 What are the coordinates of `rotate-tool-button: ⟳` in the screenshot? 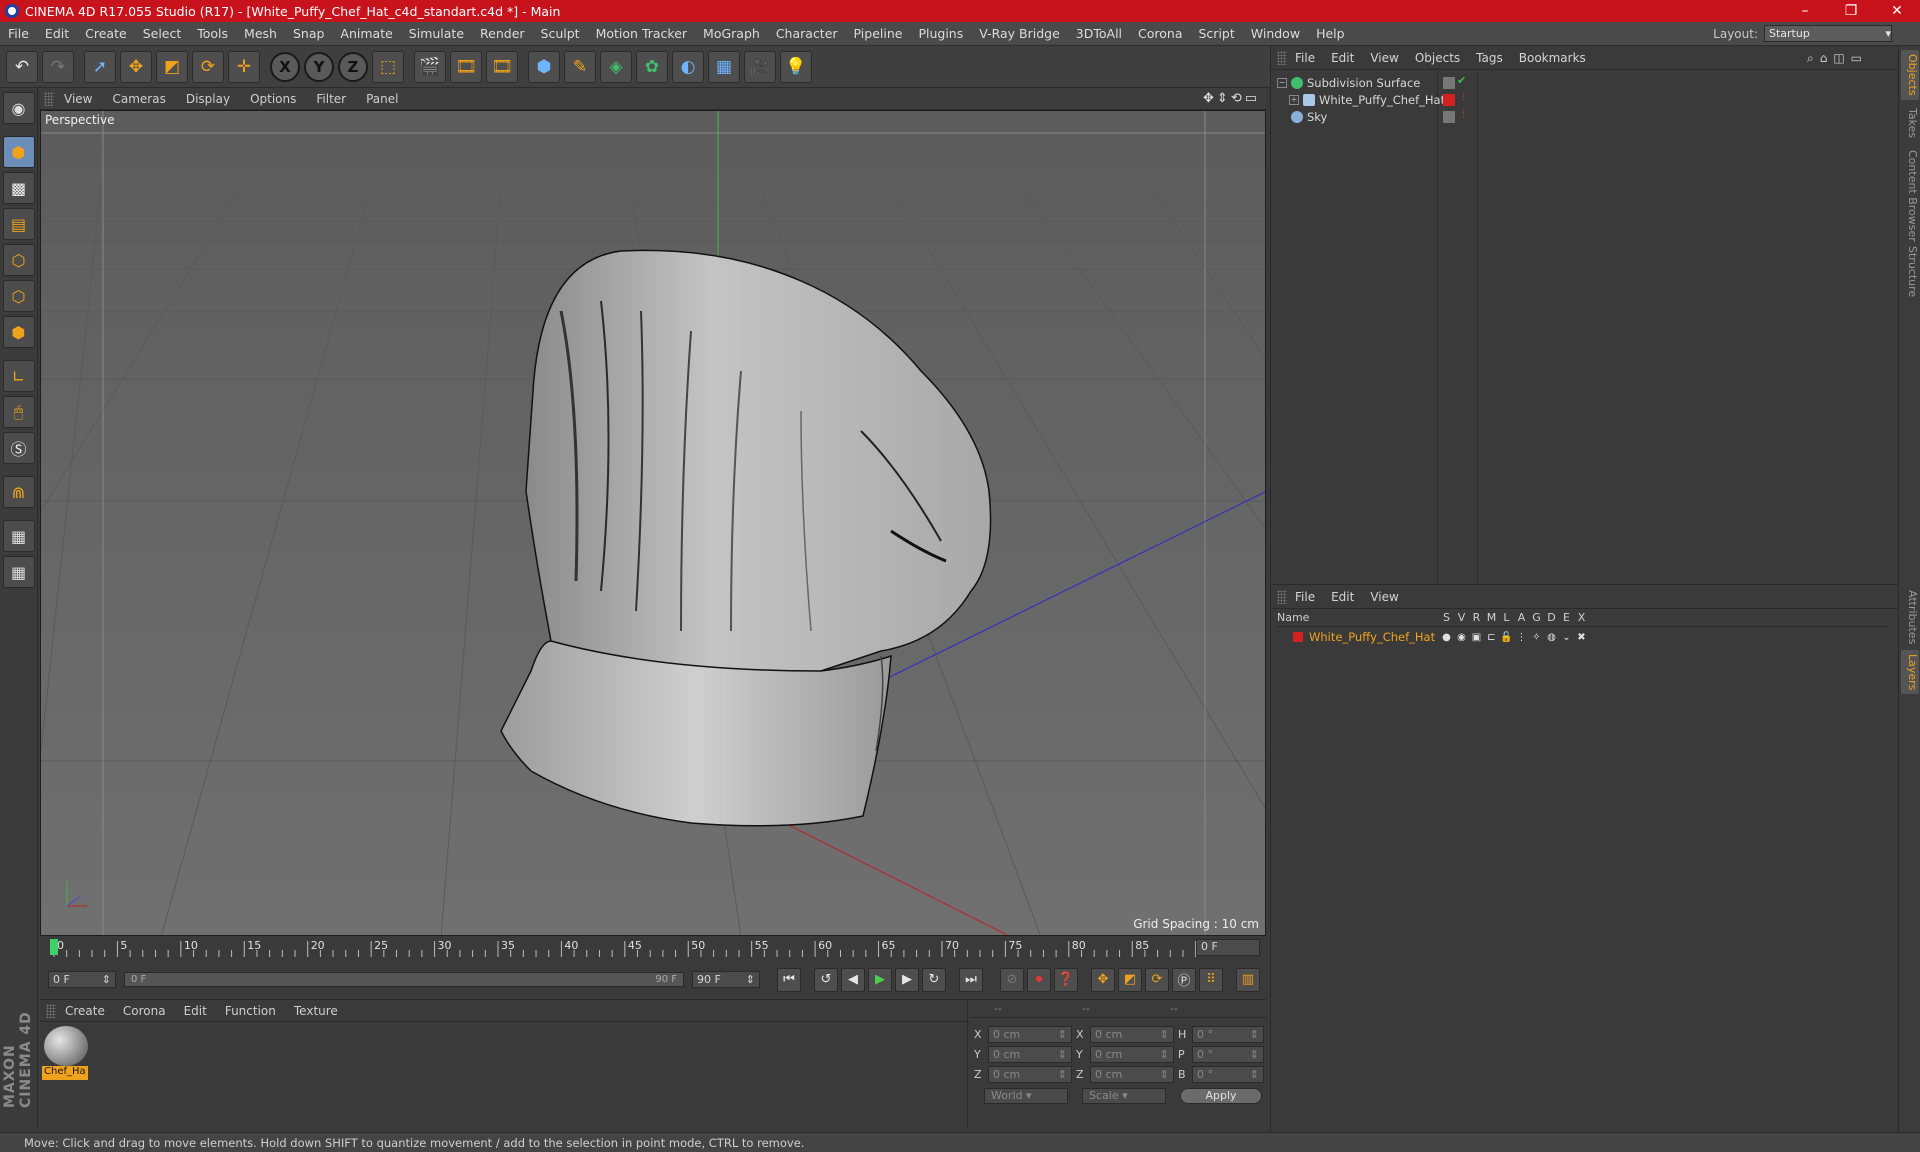 It's located at (208, 66).